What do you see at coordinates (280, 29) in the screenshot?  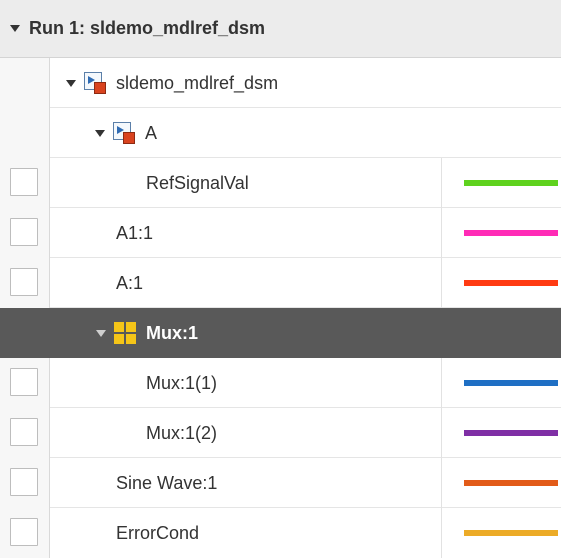 I see `run-header: Run 1: sldemo_mdlref_dsm` at bounding box center [280, 29].